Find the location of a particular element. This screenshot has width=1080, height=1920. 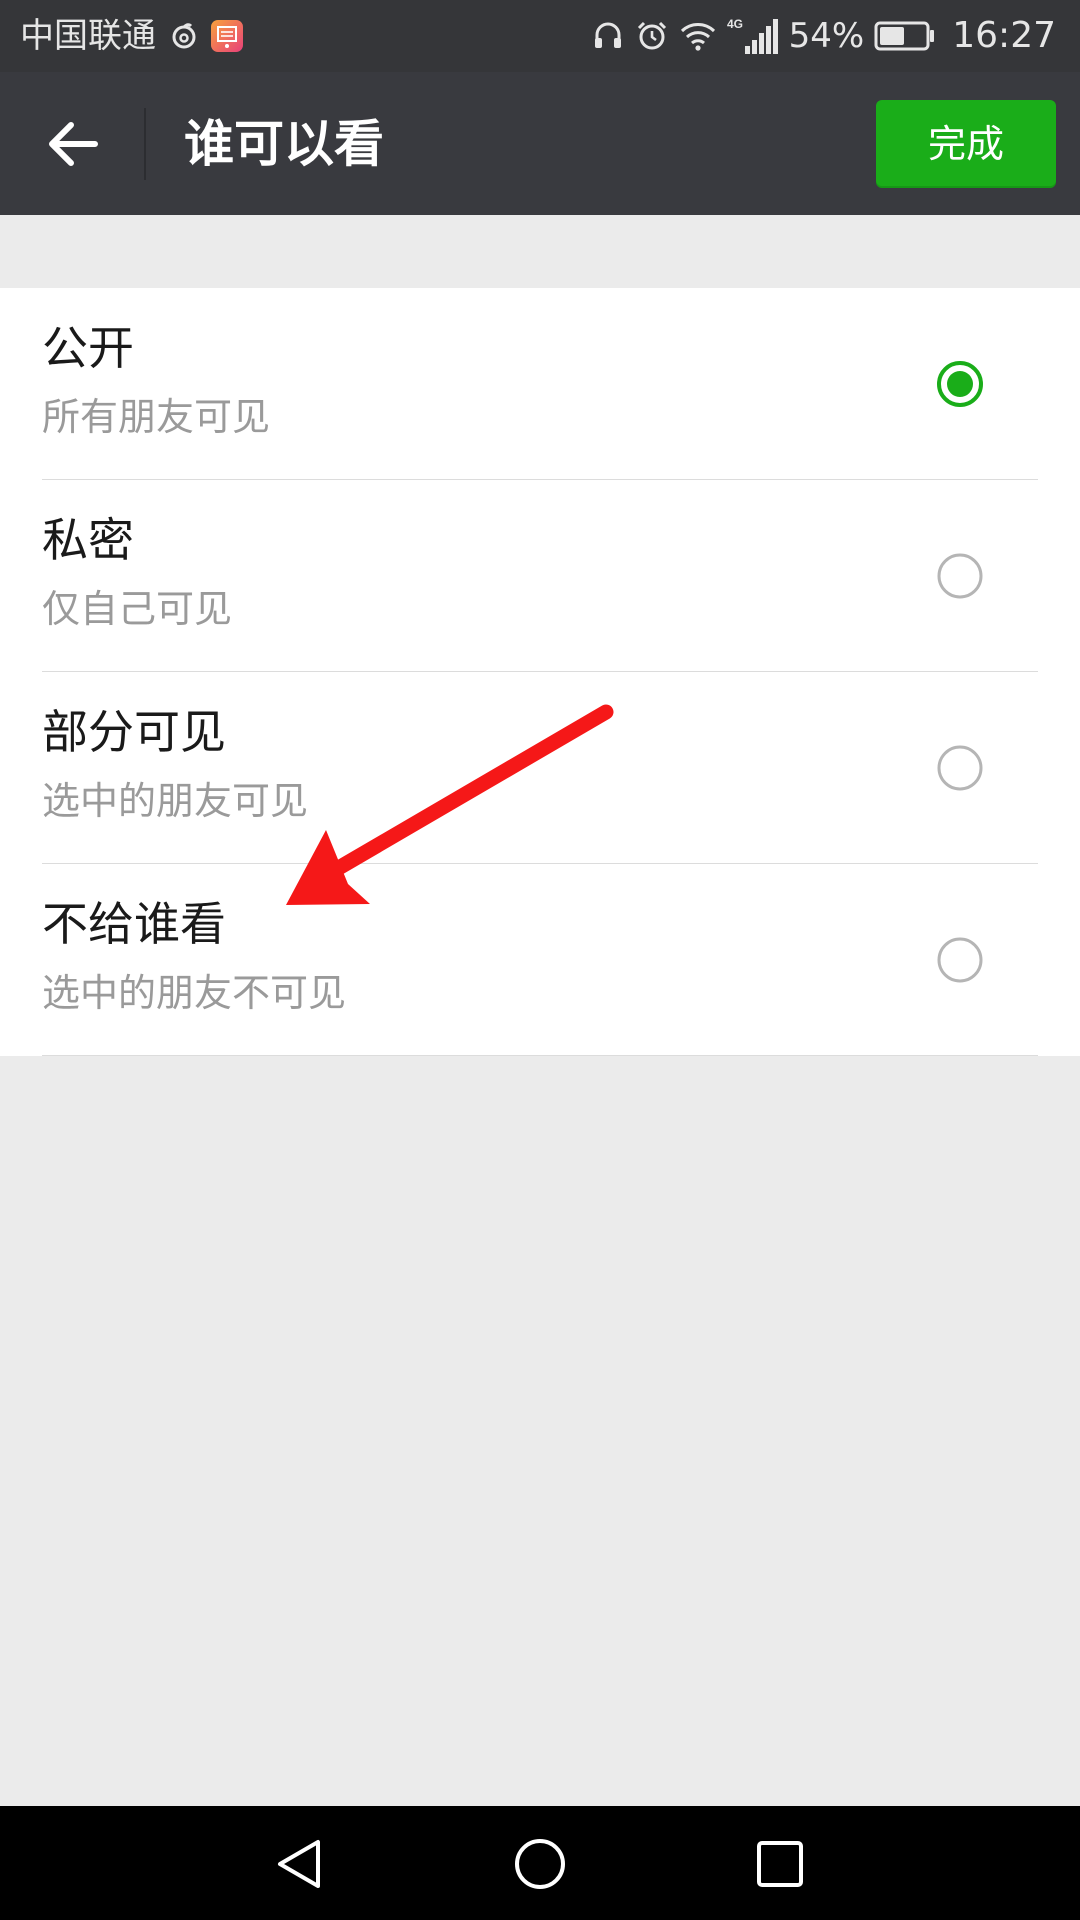

back-button is located at coordinates (73, 144).